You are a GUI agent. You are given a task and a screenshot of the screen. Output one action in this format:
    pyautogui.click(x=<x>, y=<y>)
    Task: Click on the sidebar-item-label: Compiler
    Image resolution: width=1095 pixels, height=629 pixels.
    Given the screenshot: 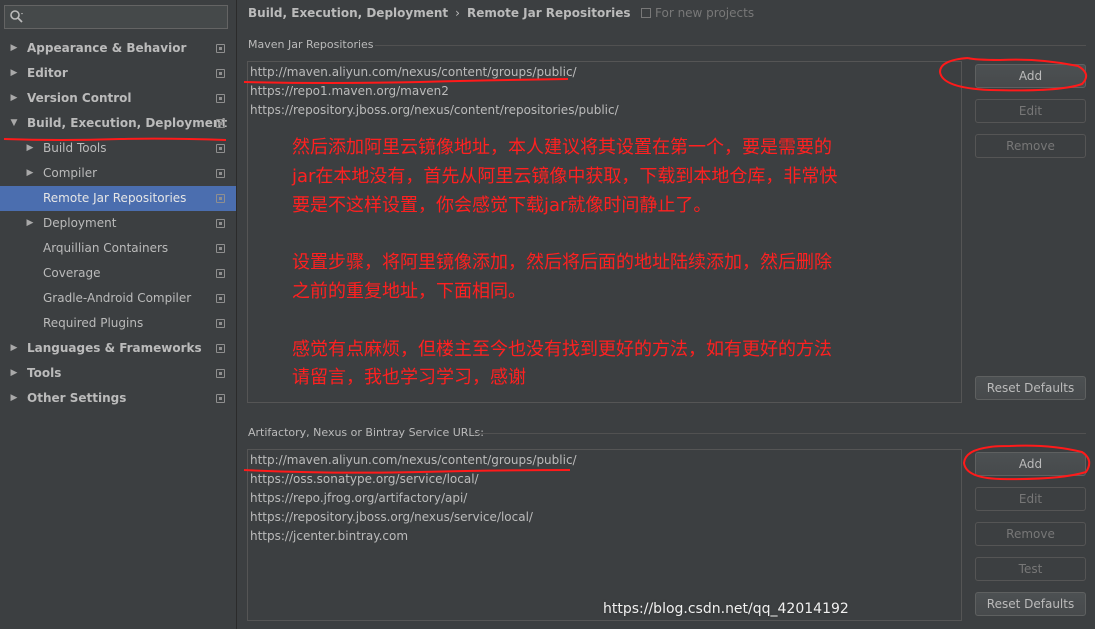 What is the action you would take?
    pyautogui.click(x=70, y=173)
    